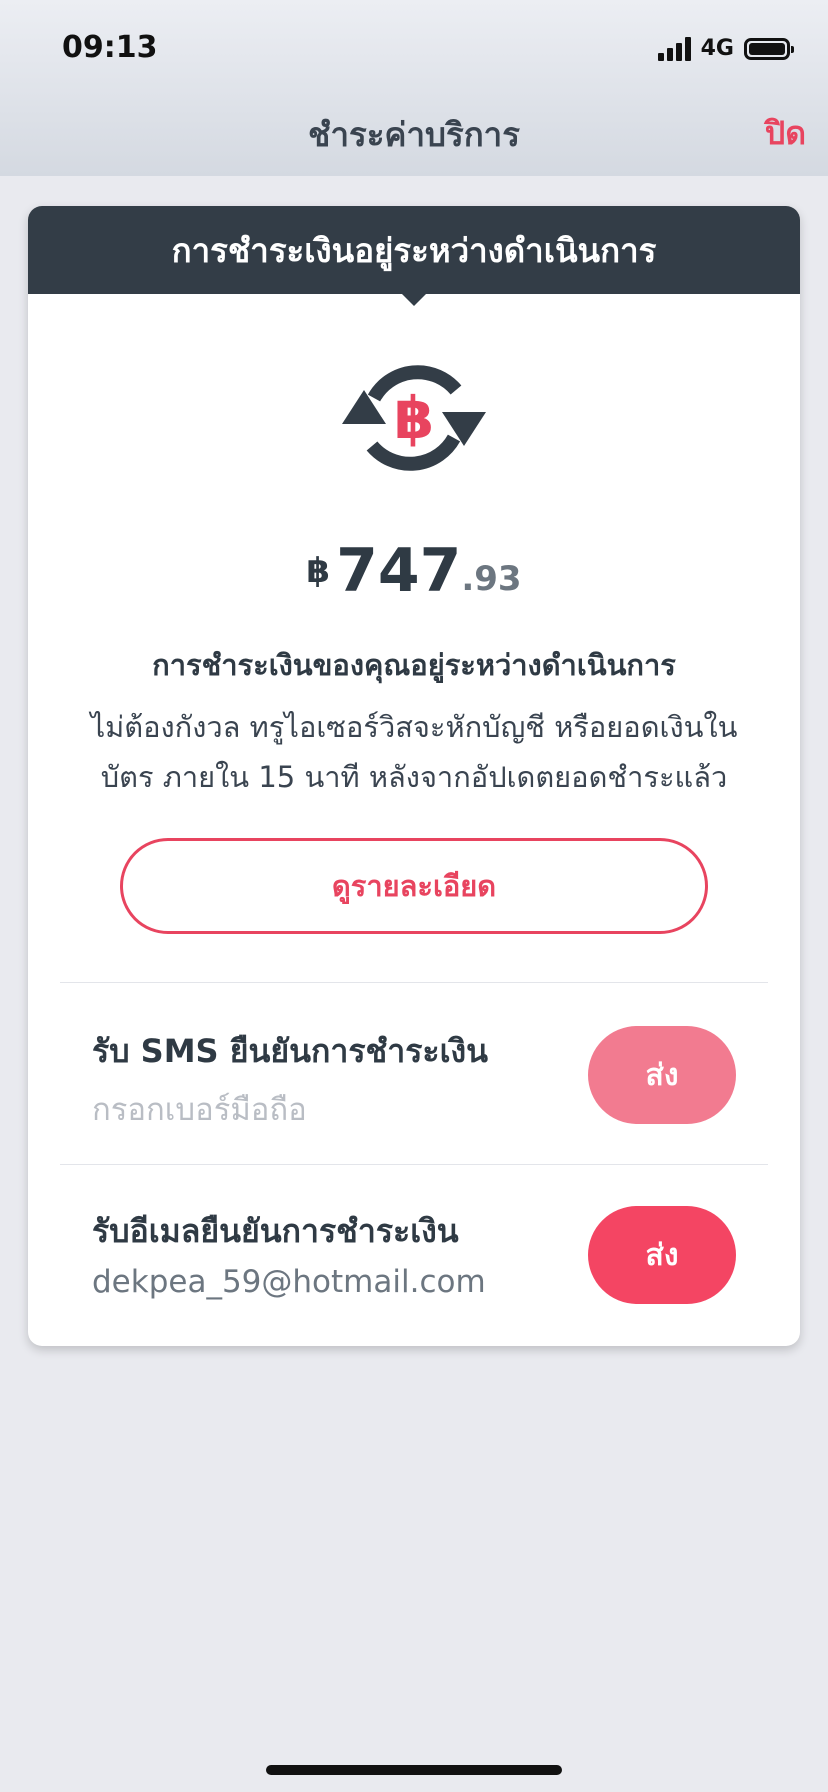  Describe the element at coordinates (414, 665) in the screenshot. I see `status-message-title: การชำระเงินของคุณอยู่ระหว่างดำเนินการ` at that location.